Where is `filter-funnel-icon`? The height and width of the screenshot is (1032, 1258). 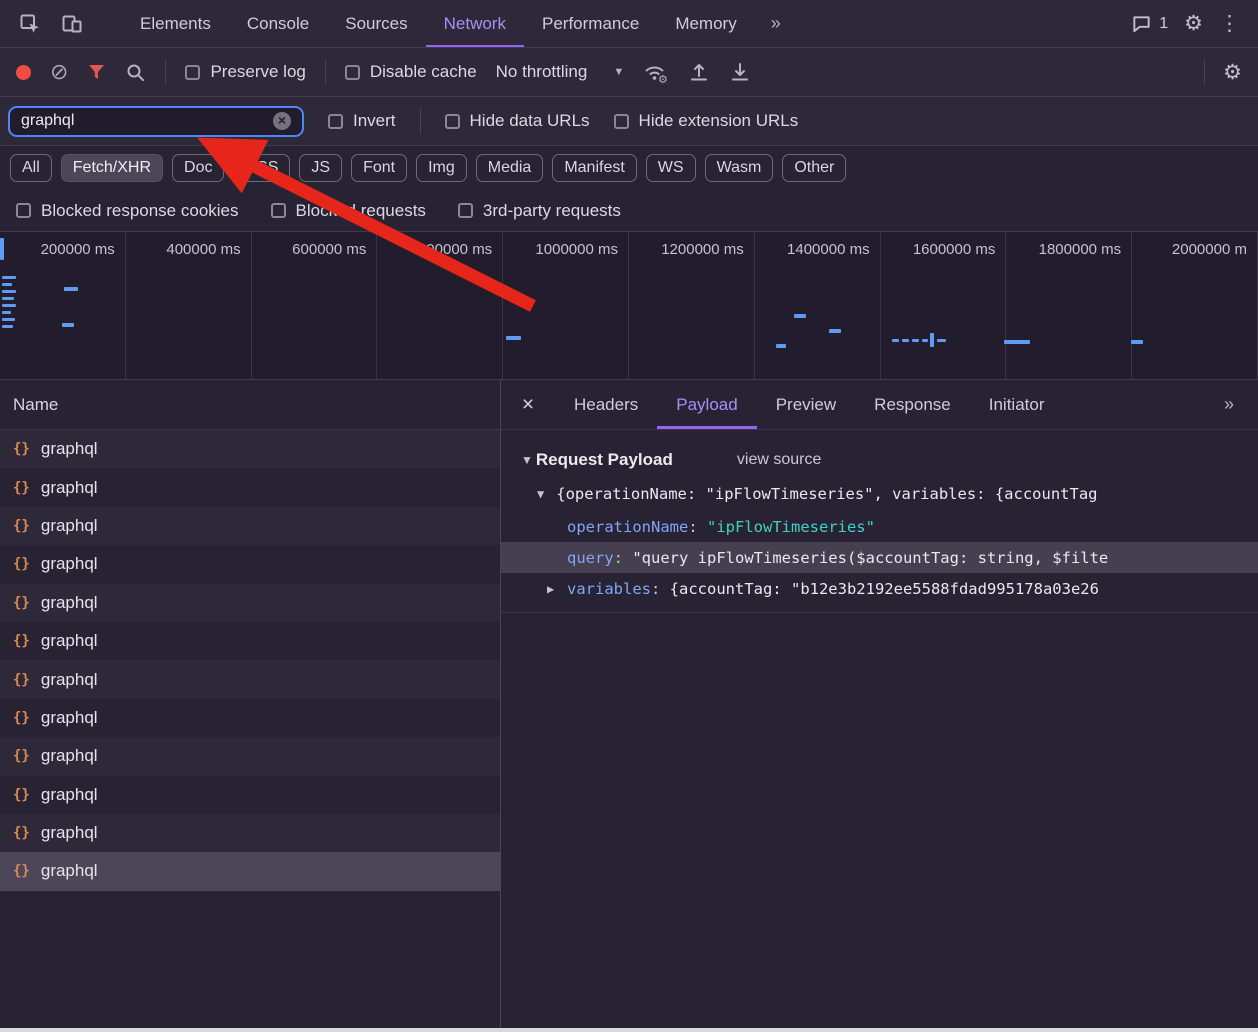 filter-funnel-icon is located at coordinates (96, 72).